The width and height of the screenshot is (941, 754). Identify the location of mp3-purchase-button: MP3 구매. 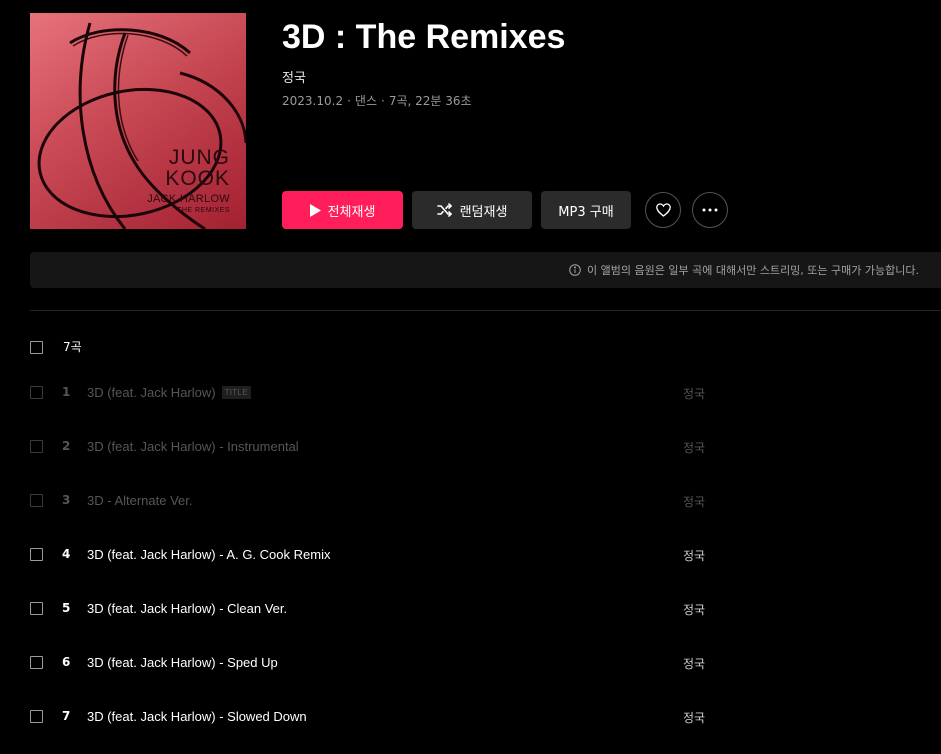
(586, 210).